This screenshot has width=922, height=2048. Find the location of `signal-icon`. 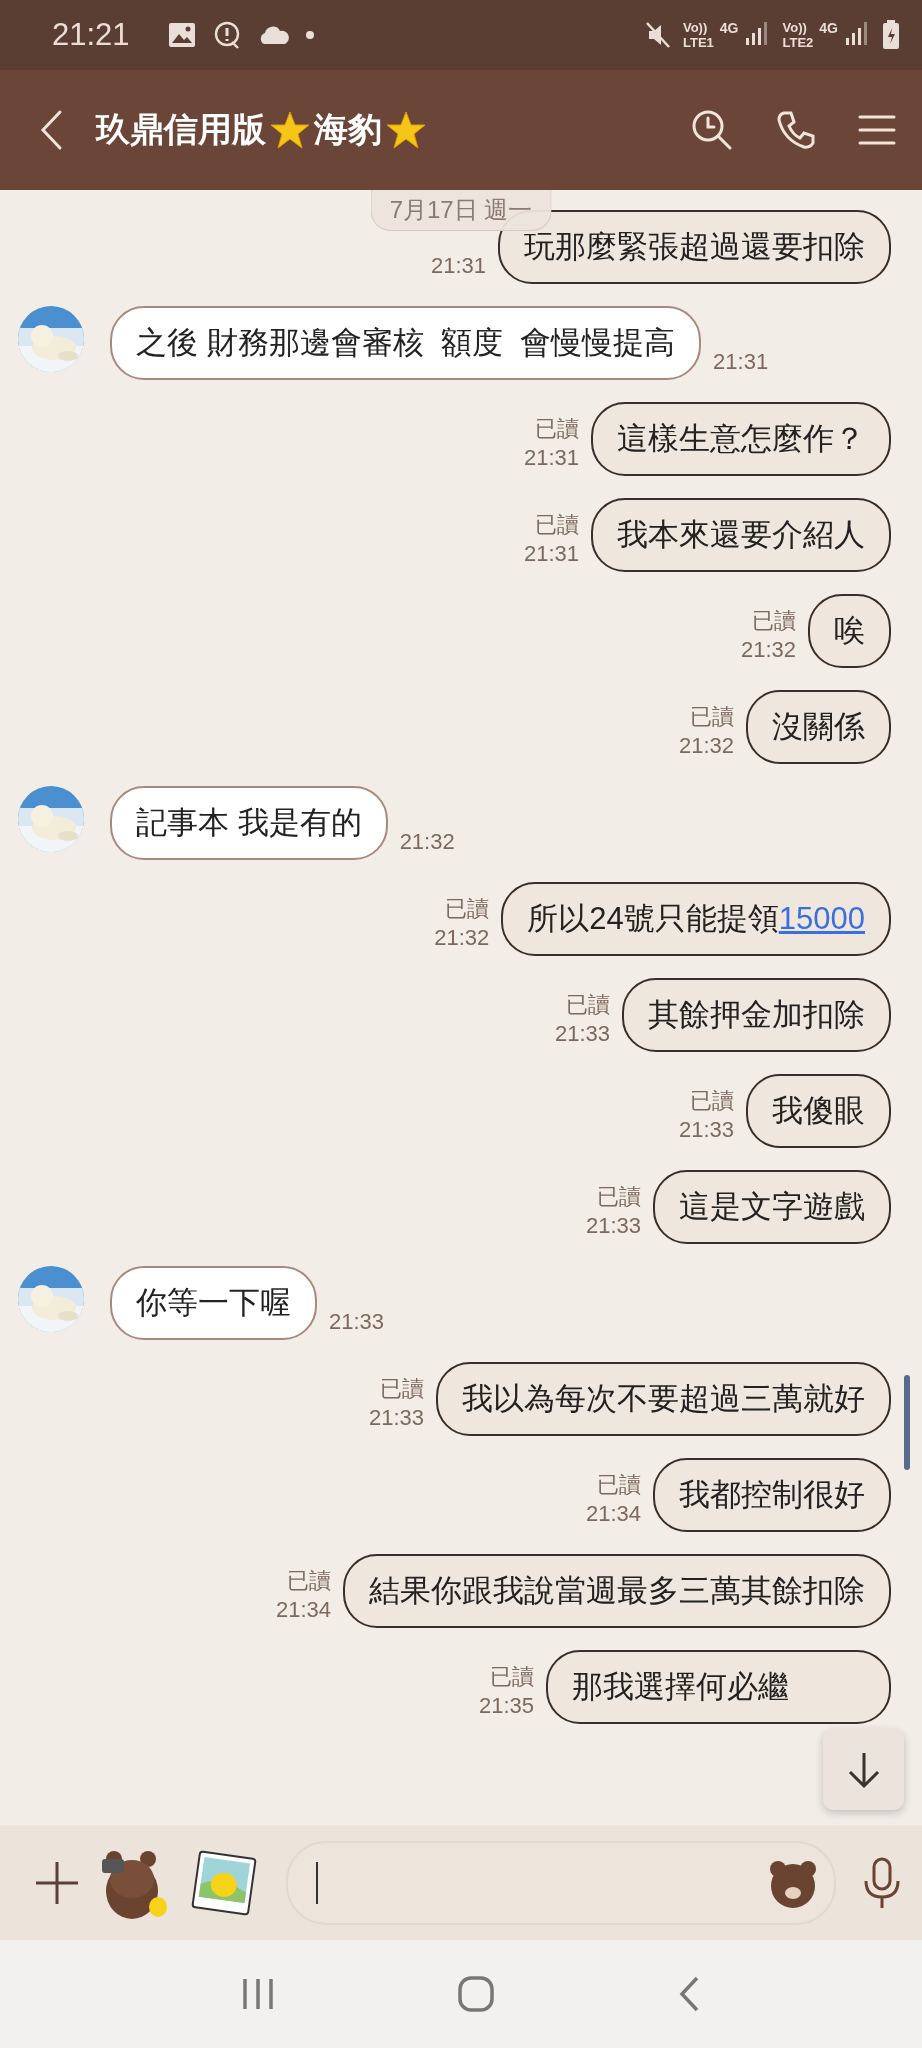

signal-icon is located at coordinates (857, 33).